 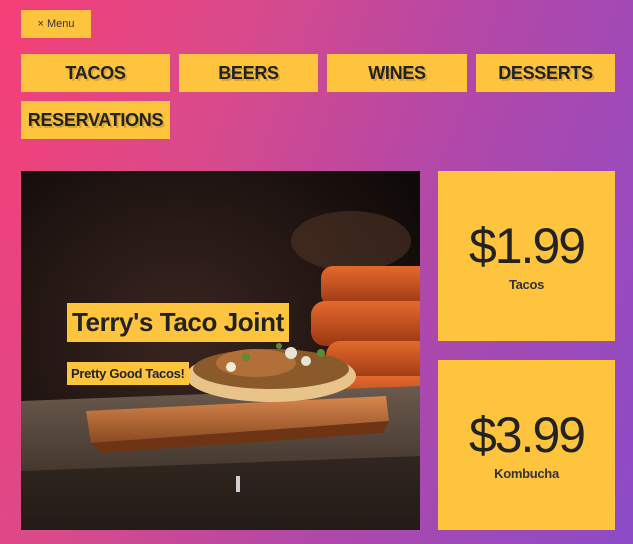 I want to click on price-value: $3.99, so click(x=527, y=434).